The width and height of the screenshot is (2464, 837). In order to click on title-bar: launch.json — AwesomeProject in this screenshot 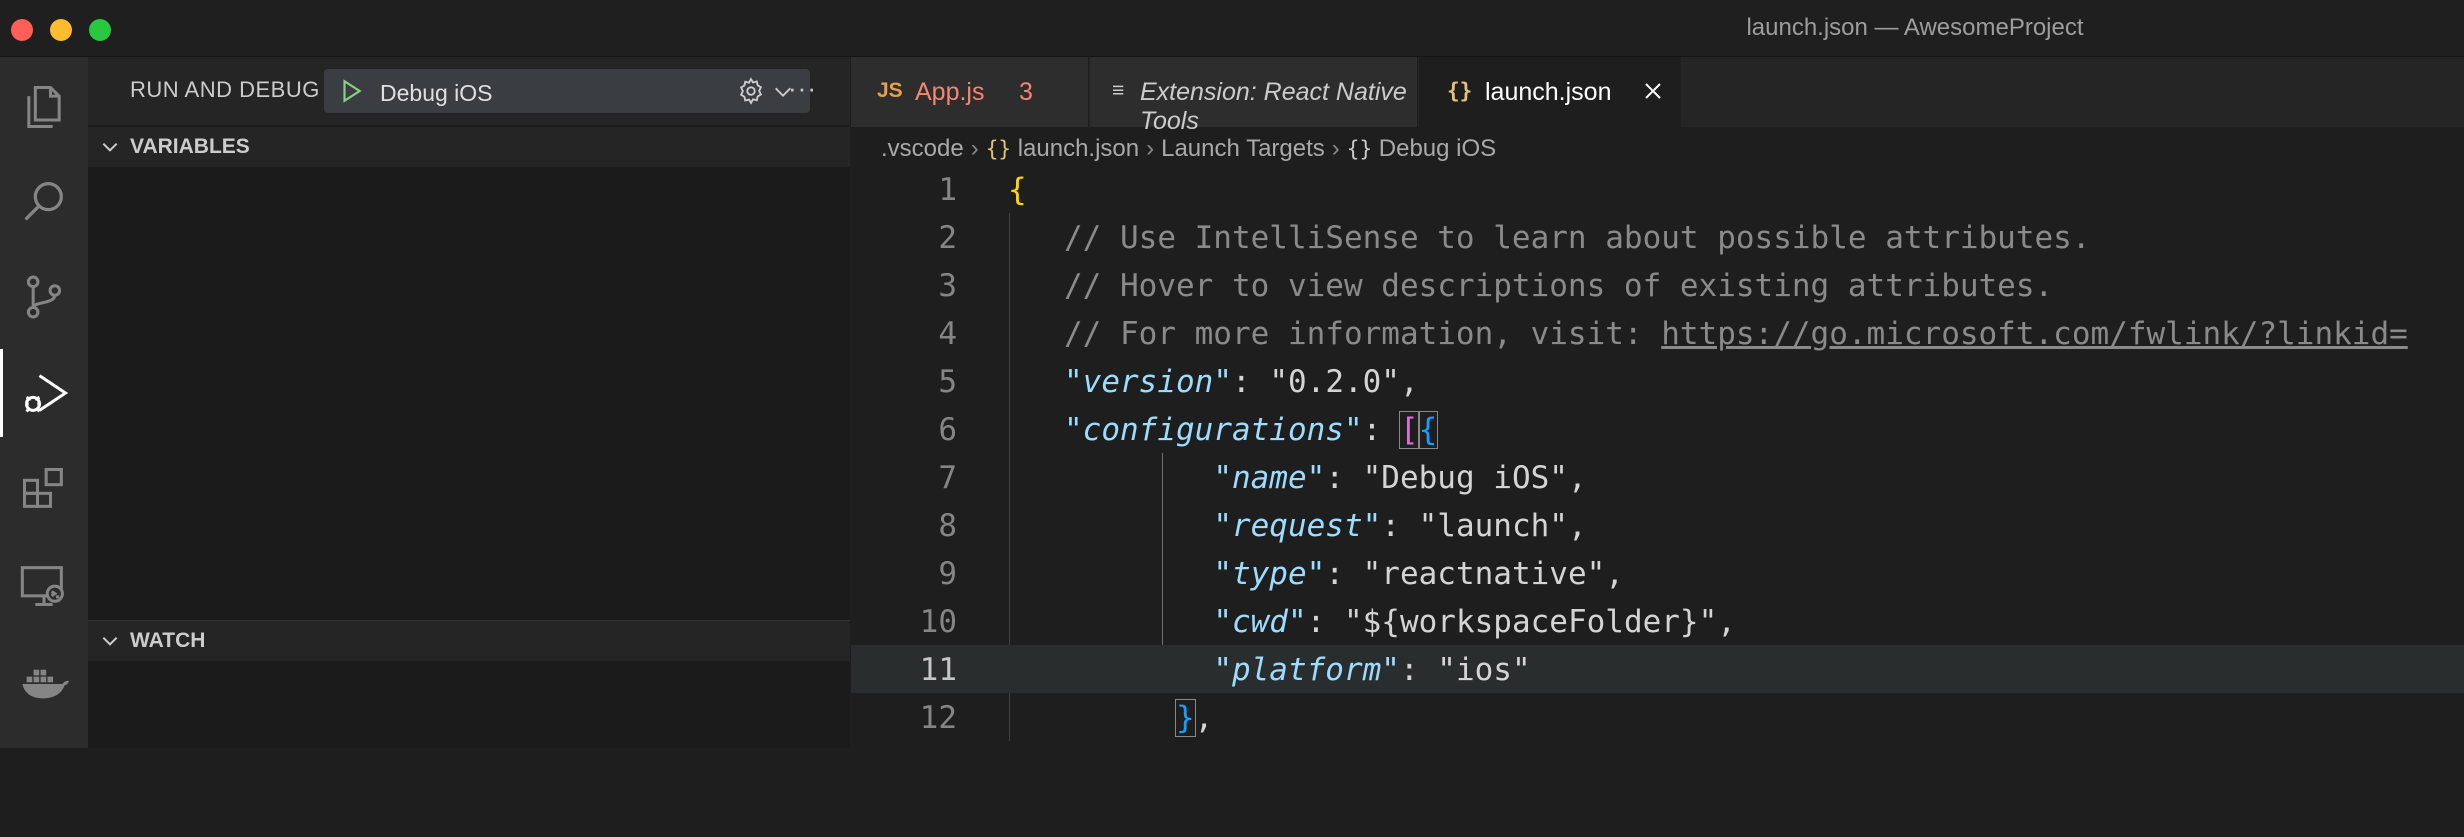, I will do `click(1232, 28)`.